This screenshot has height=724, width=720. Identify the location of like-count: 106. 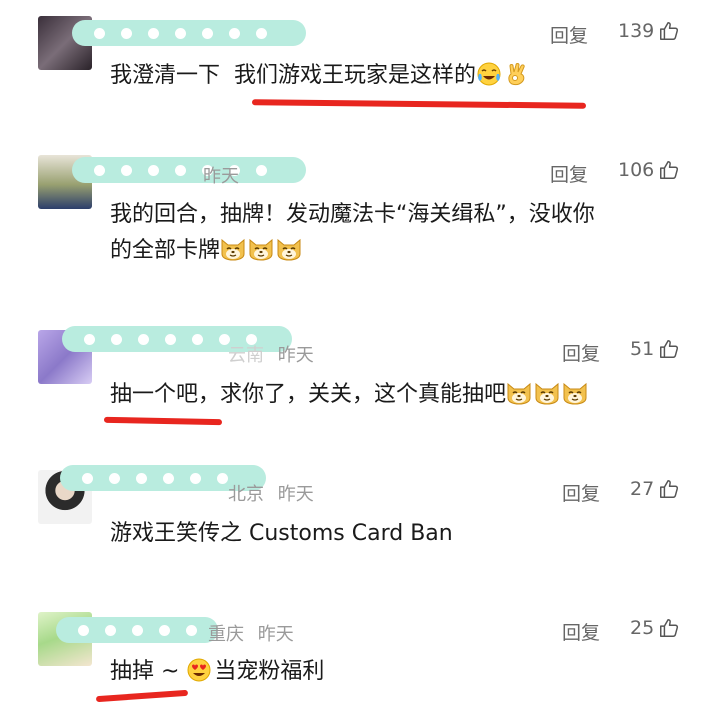
(636, 170).